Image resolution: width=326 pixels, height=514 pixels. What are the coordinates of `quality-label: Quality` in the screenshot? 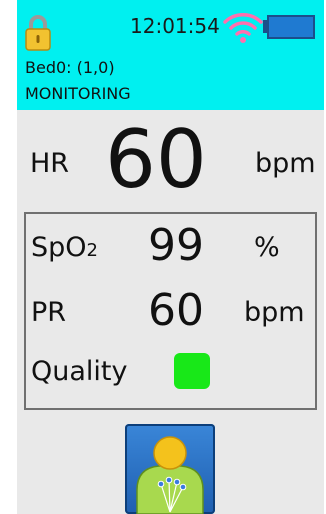 It's located at (79, 371).